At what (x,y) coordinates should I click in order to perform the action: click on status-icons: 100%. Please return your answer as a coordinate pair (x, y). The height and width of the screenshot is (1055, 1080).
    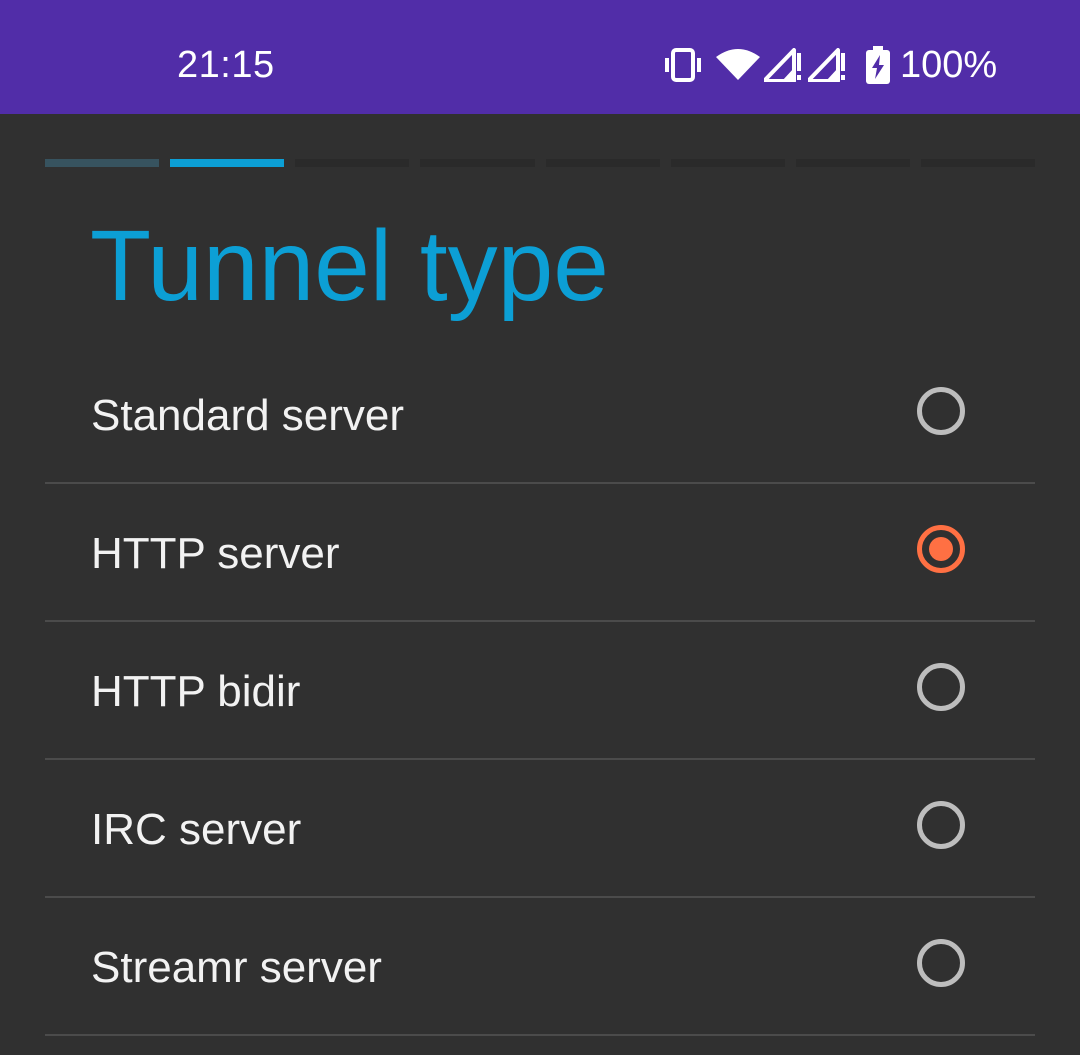
    Looking at the image, I should click on (829, 65).